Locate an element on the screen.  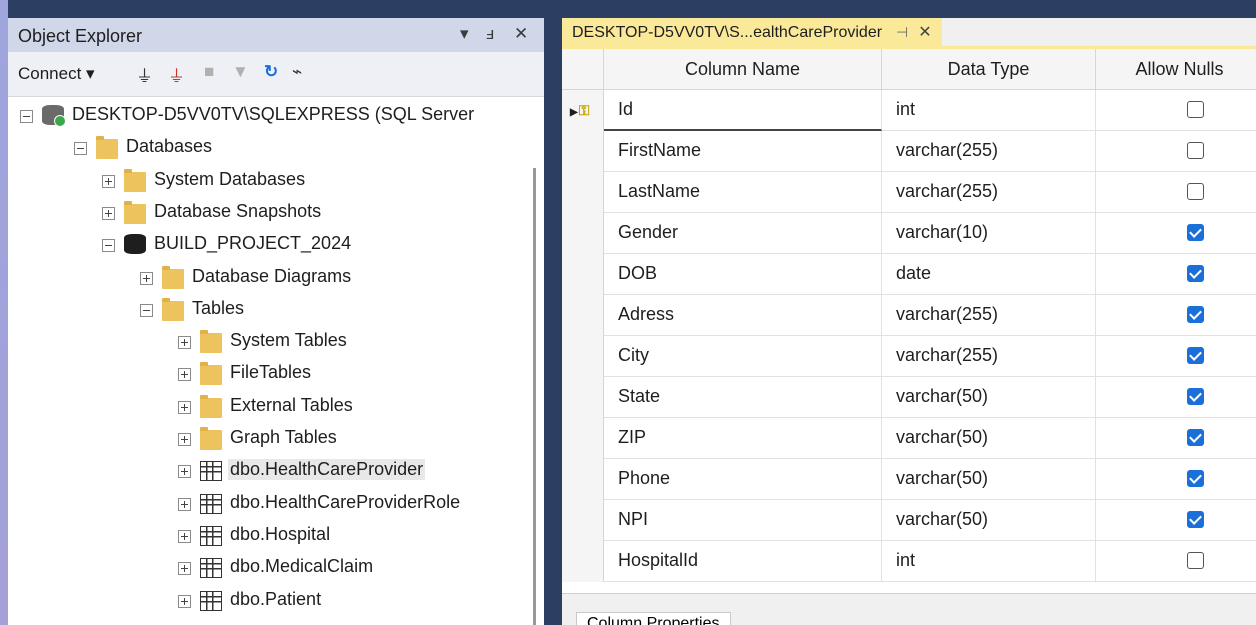
pin-icon: ⅎ is located at coordinates (490, 34).